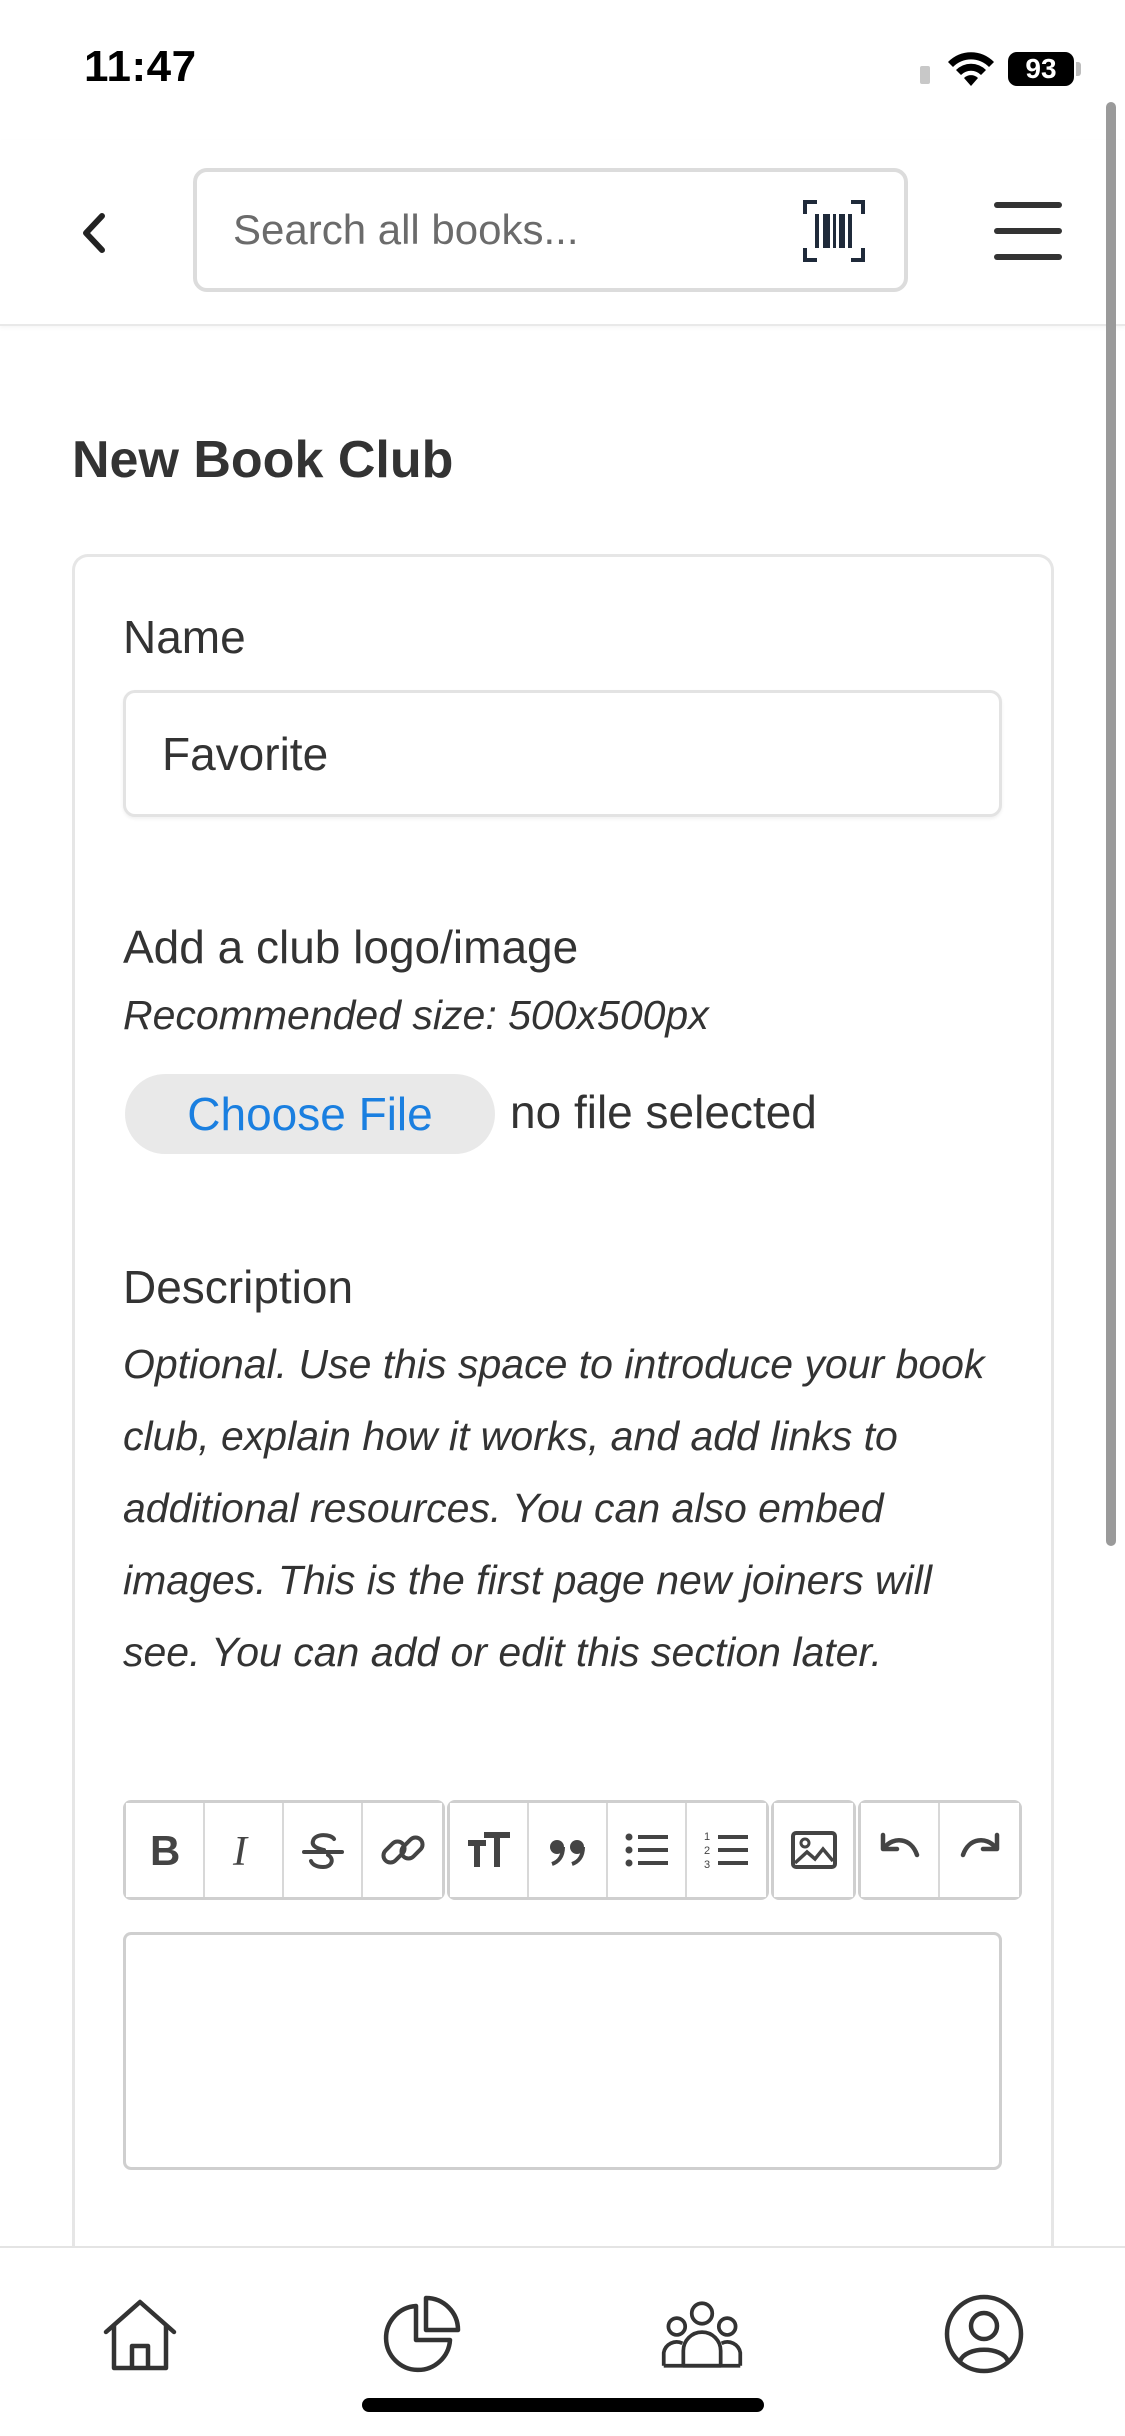  I want to click on battery-nub, so click(1078, 69).